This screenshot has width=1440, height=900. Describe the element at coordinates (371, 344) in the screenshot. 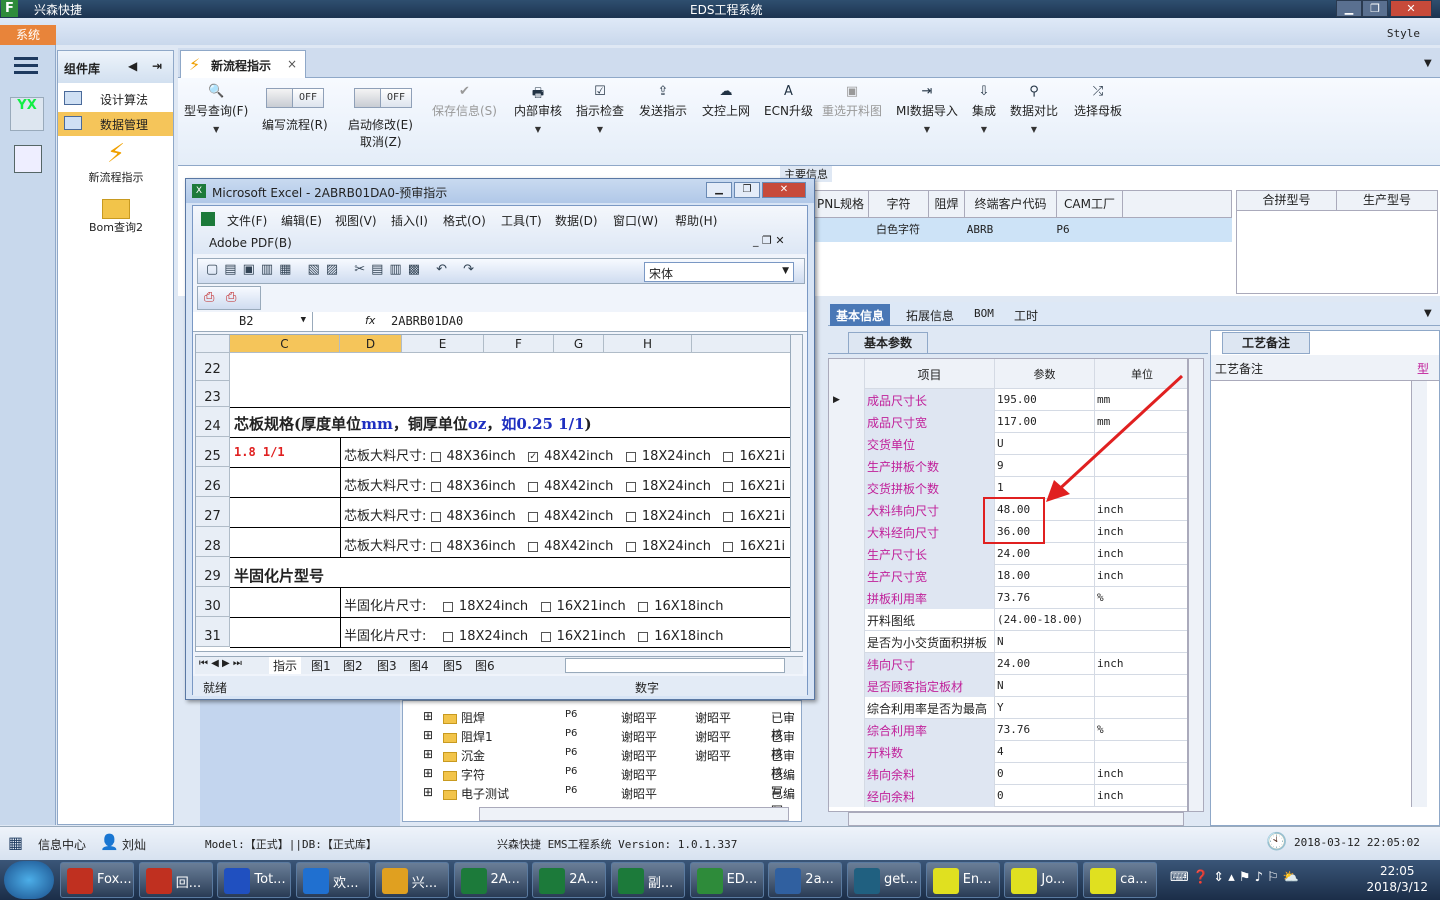

I see `col-header-d: D` at that location.